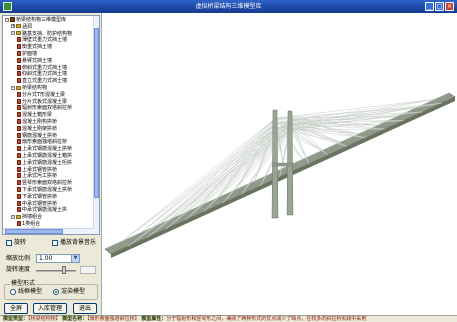  Describe the element at coordinates (32, 217) in the screenshot. I see `tree-node-label: 挡墙组合` at that location.